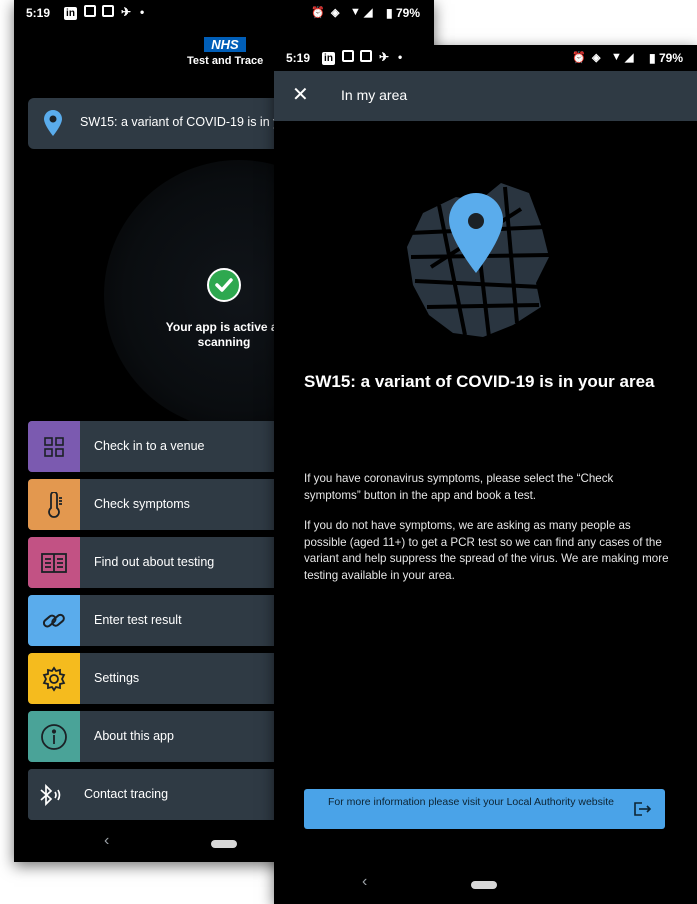 The image size is (697, 904). What do you see at coordinates (53, 123) in the screenshot?
I see `location-pin-icon` at bounding box center [53, 123].